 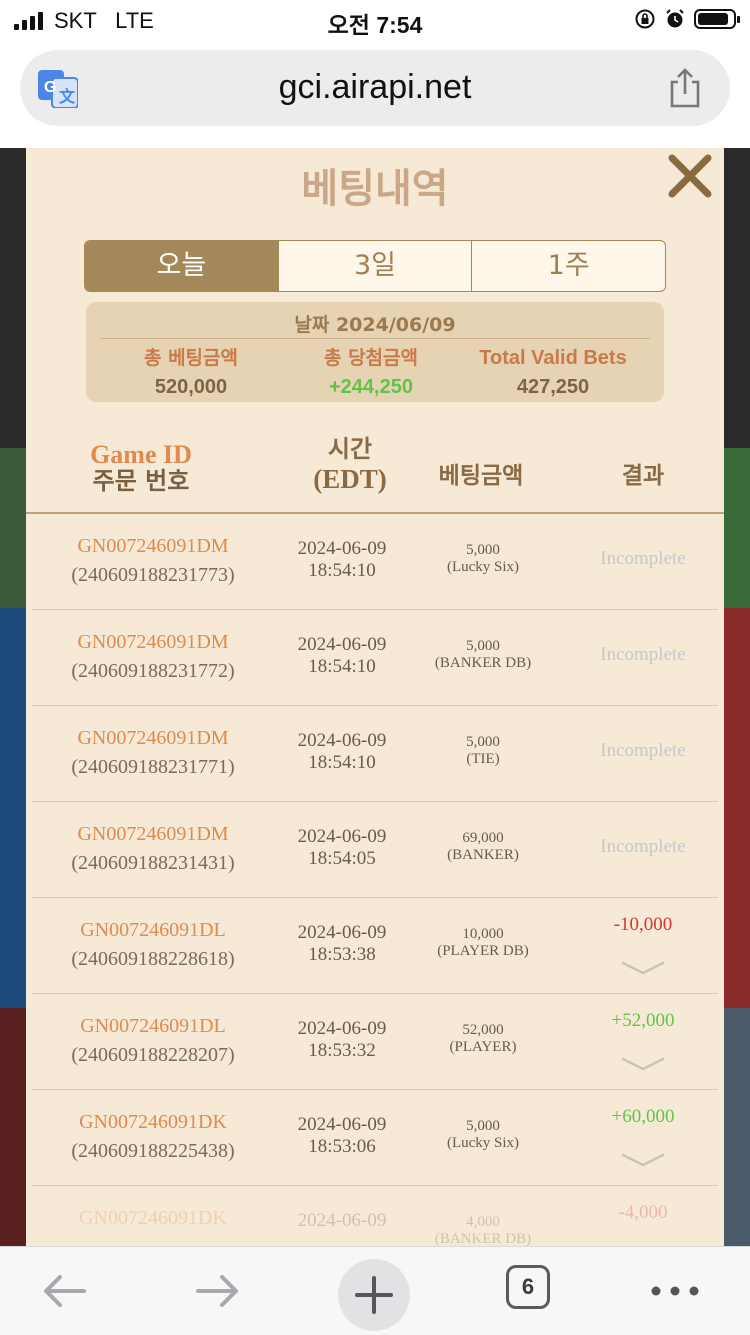 What do you see at coordinates (153, 863) in the screenshot?
I see `order-id: (240609188231431)` at bounding box center [153, 863].